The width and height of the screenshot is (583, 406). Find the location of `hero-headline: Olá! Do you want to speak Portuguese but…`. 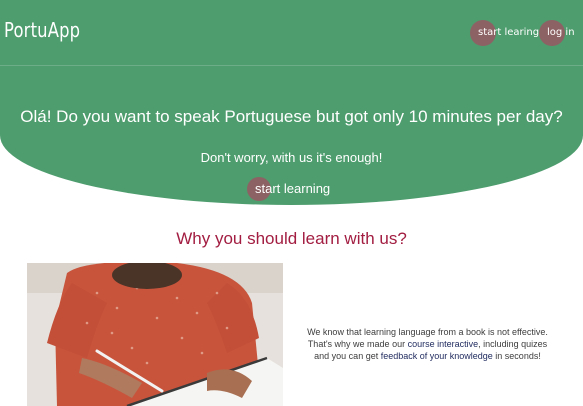

hero-headline: Olá! Do you want to speak Portuguese but… is located at coordinates (291, 116).